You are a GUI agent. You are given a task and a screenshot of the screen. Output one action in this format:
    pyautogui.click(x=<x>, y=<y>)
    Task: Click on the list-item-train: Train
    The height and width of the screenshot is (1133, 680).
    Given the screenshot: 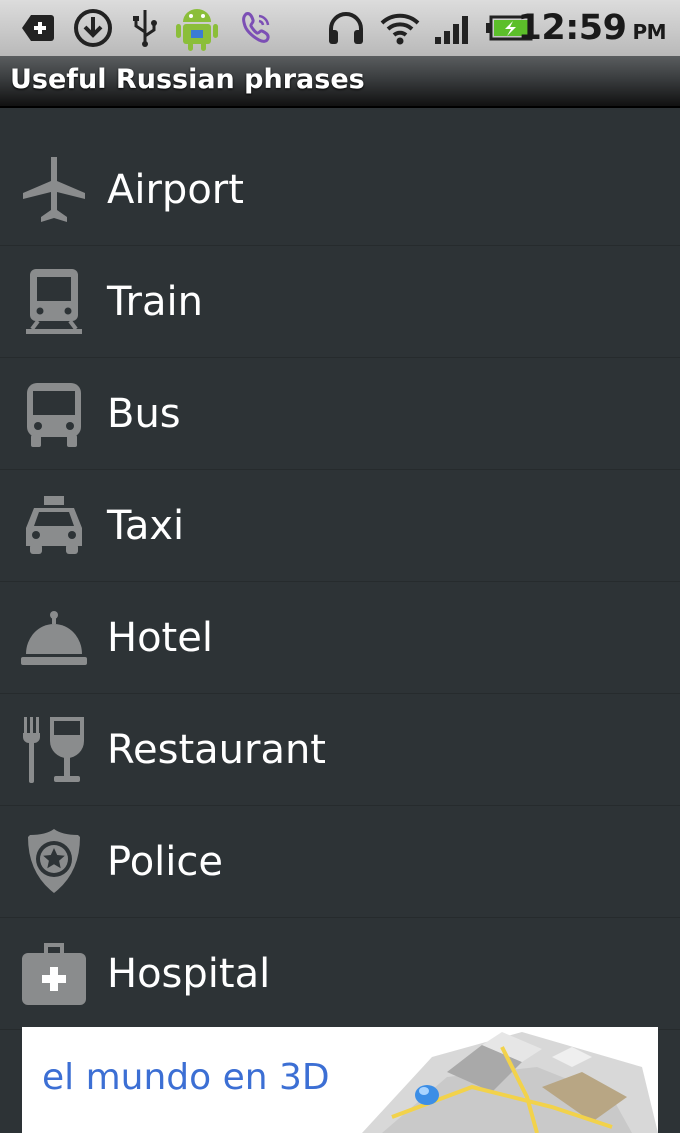 What is the action you would take?
    pyautogui.click(x=340, y=302)
    